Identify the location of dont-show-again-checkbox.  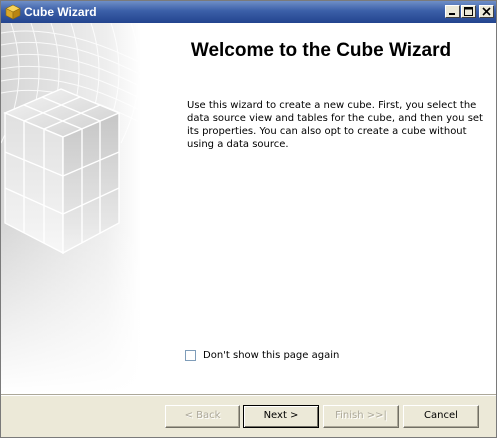
(190, 355).